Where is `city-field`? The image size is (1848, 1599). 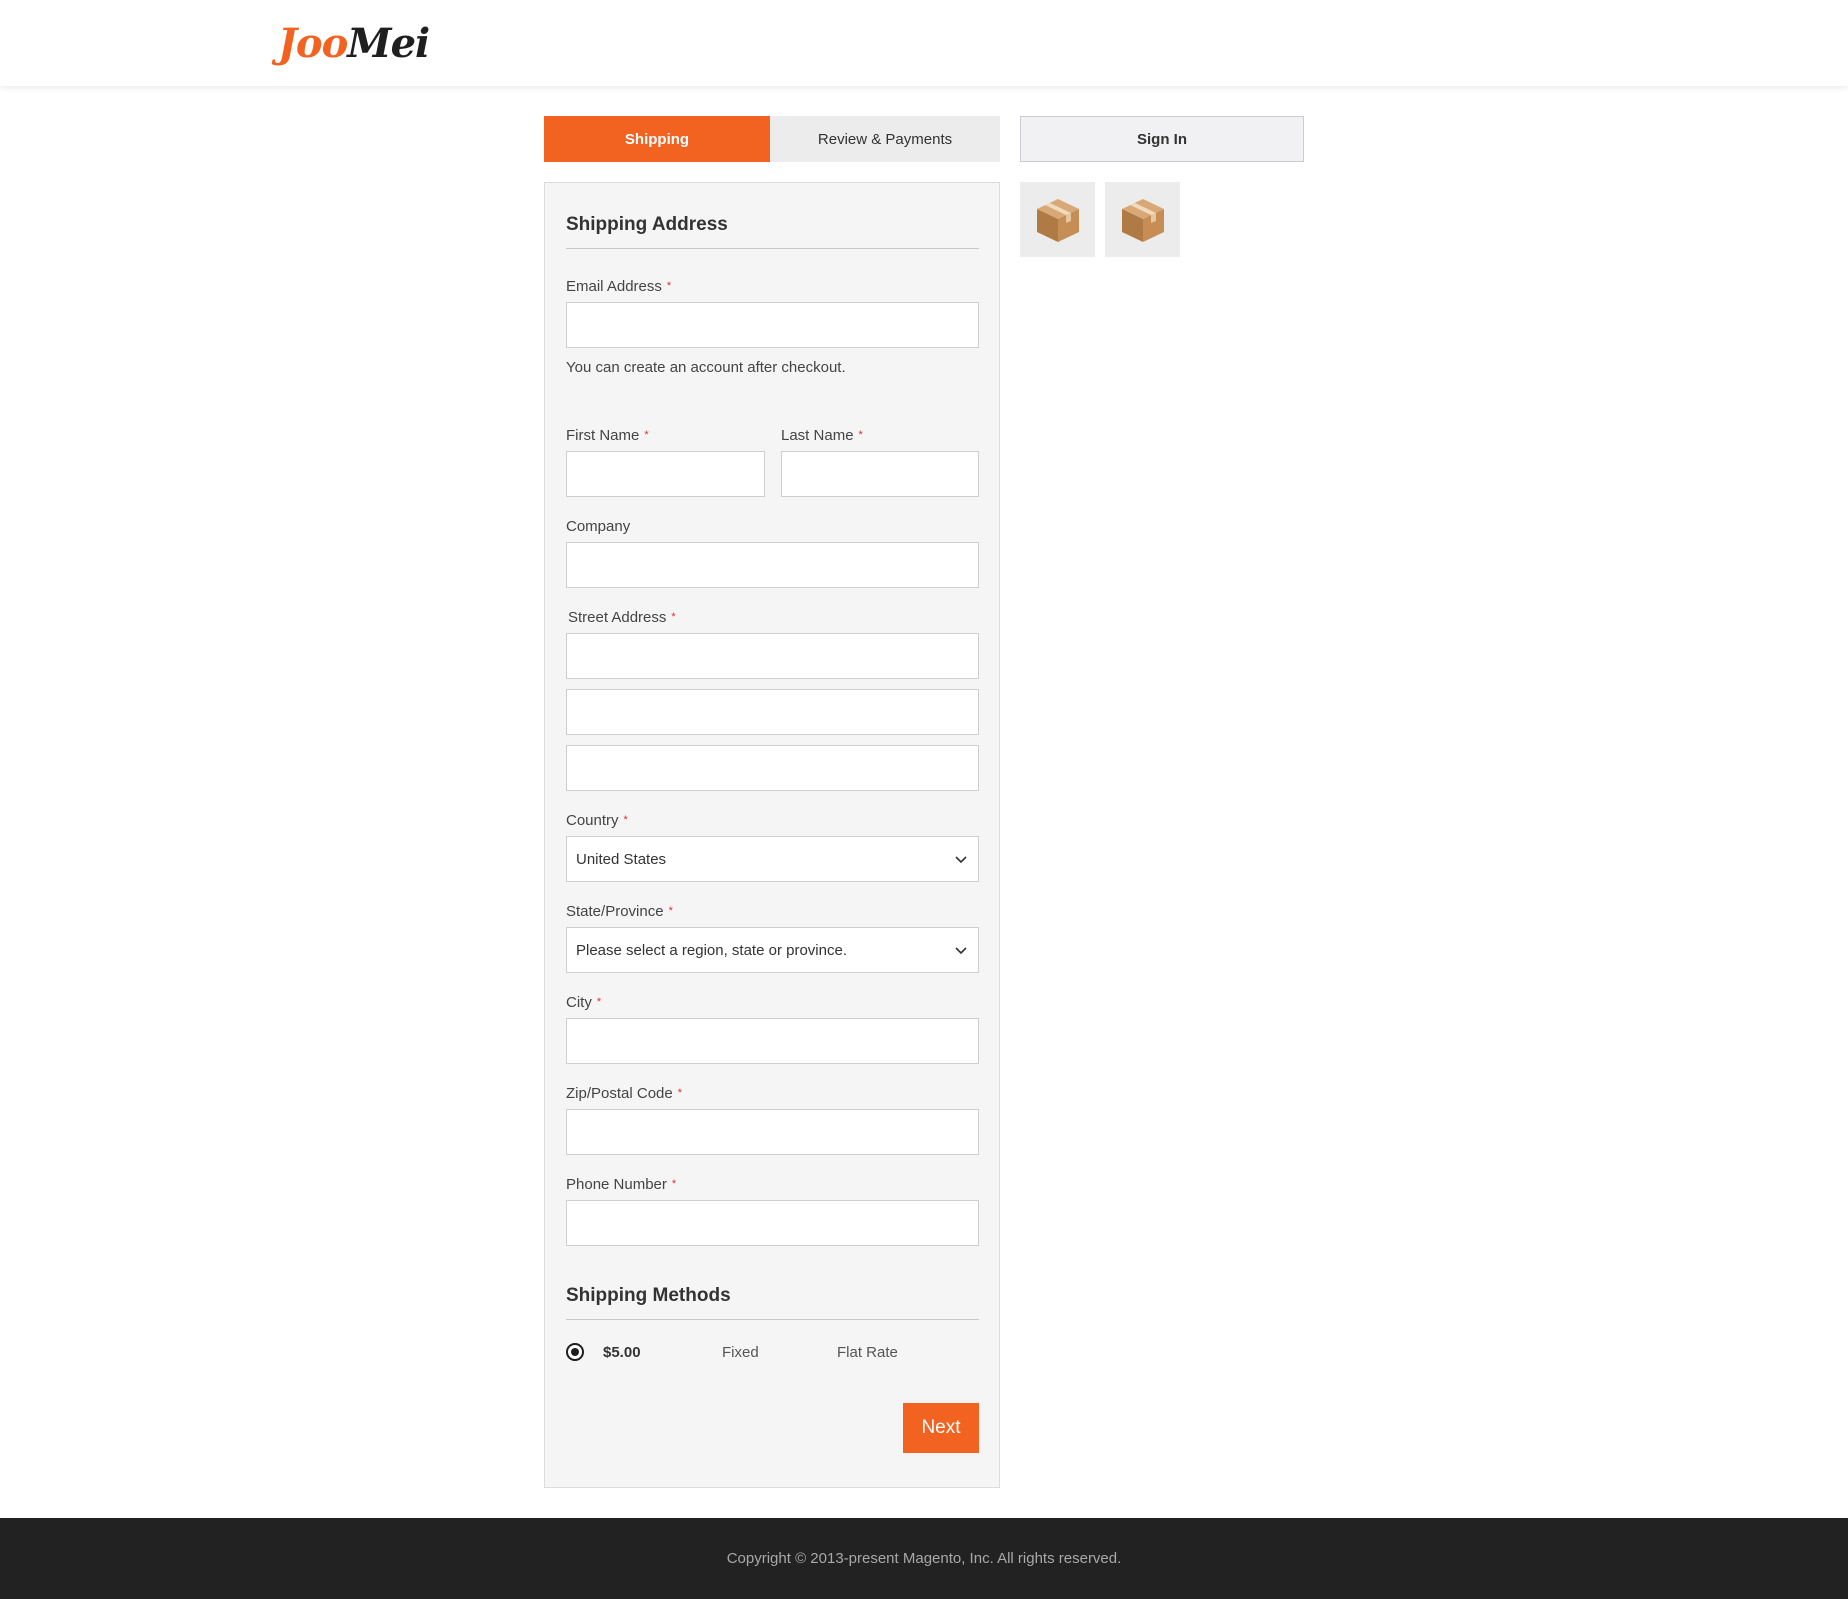
city-field is located at coordinates (772, 1041).